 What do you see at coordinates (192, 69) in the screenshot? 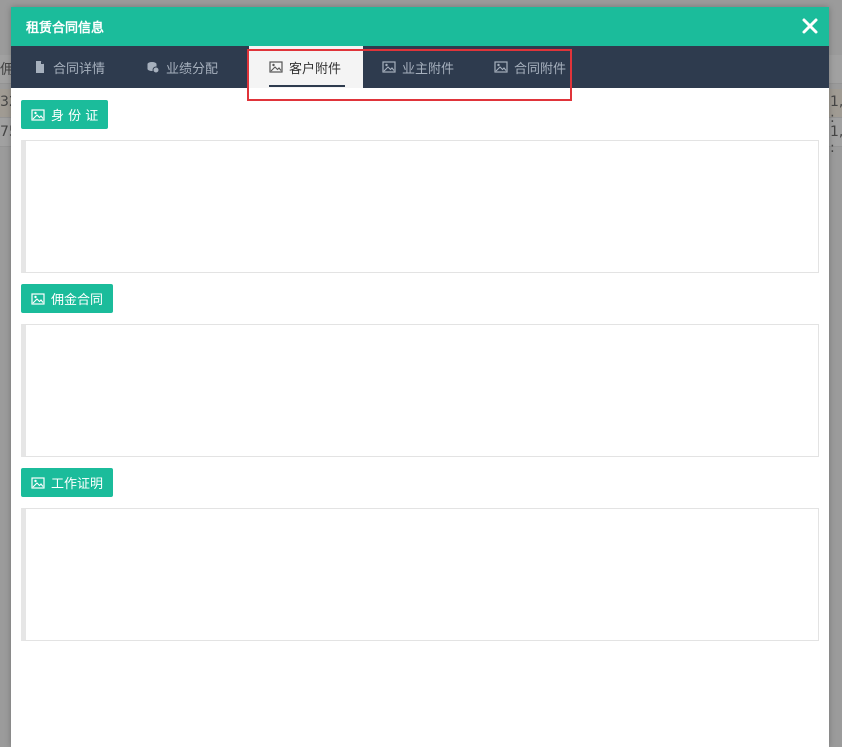
I see `tab-label: 业绩分配` at bounding box center [192, 69].